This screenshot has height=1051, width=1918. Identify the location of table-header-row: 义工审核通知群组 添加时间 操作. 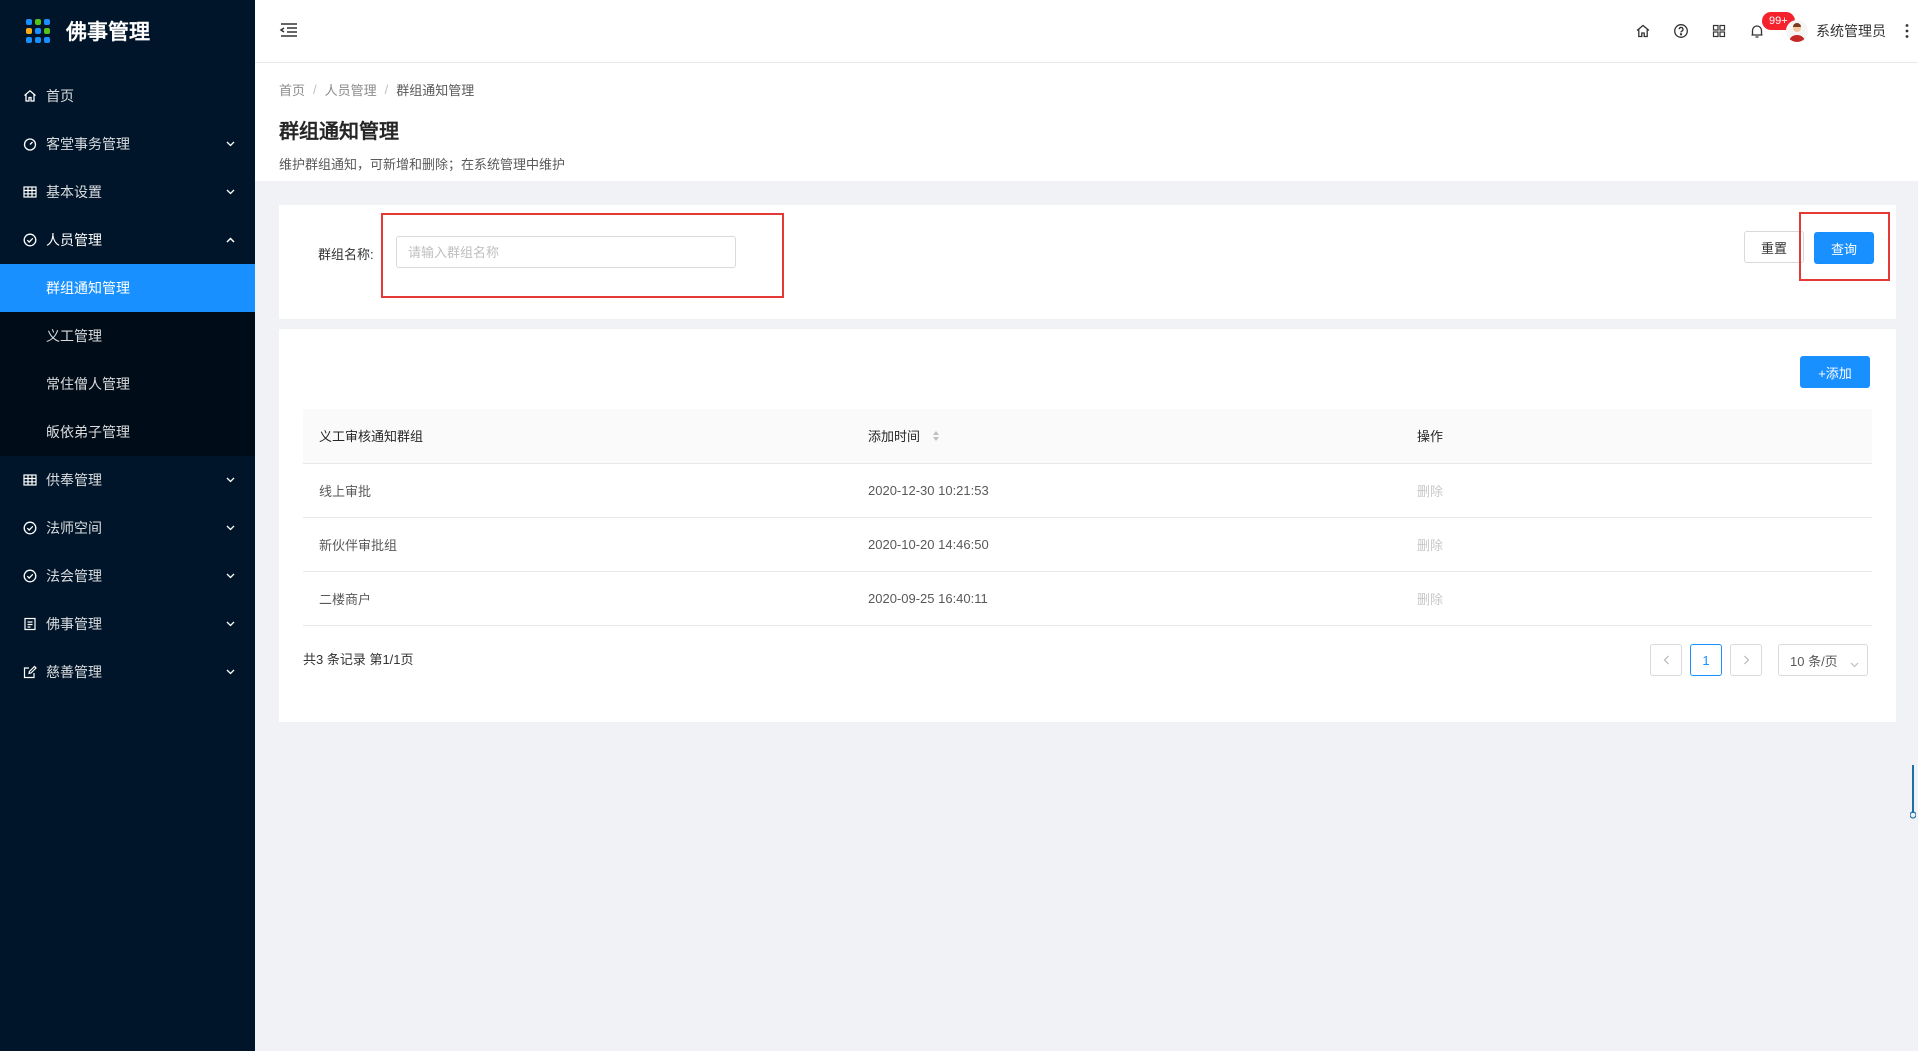
(1087, 436).